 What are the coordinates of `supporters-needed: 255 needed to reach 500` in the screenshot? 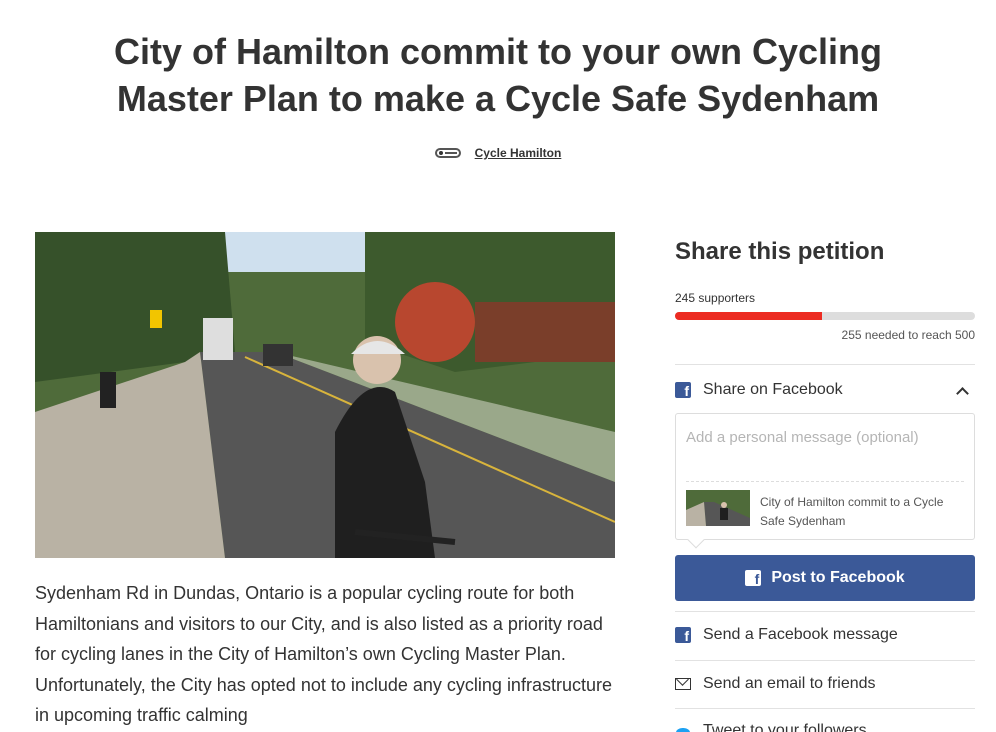 It's located at (908, 335).